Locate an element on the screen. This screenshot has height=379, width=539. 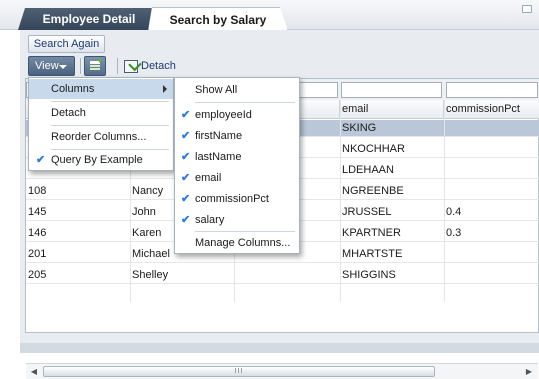
menu-item-label: Detach is located at coordinates (68, 113).